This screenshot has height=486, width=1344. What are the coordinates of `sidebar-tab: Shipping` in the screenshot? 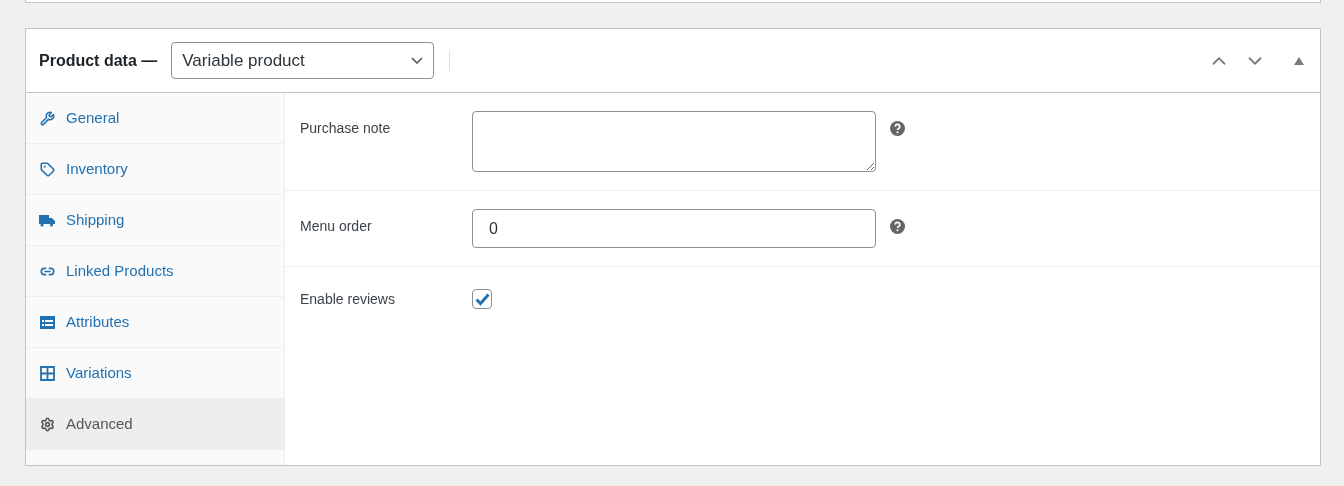 It's located at (155, 220).